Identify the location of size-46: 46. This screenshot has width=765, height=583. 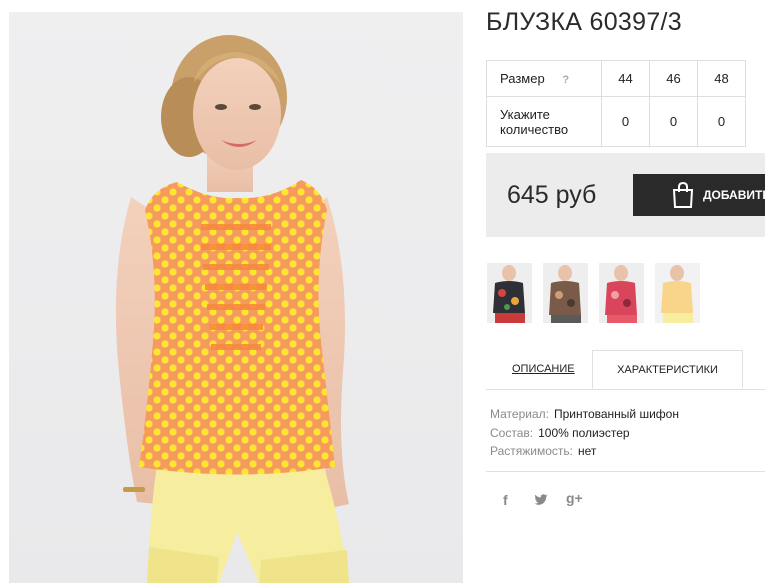
(673, 78).